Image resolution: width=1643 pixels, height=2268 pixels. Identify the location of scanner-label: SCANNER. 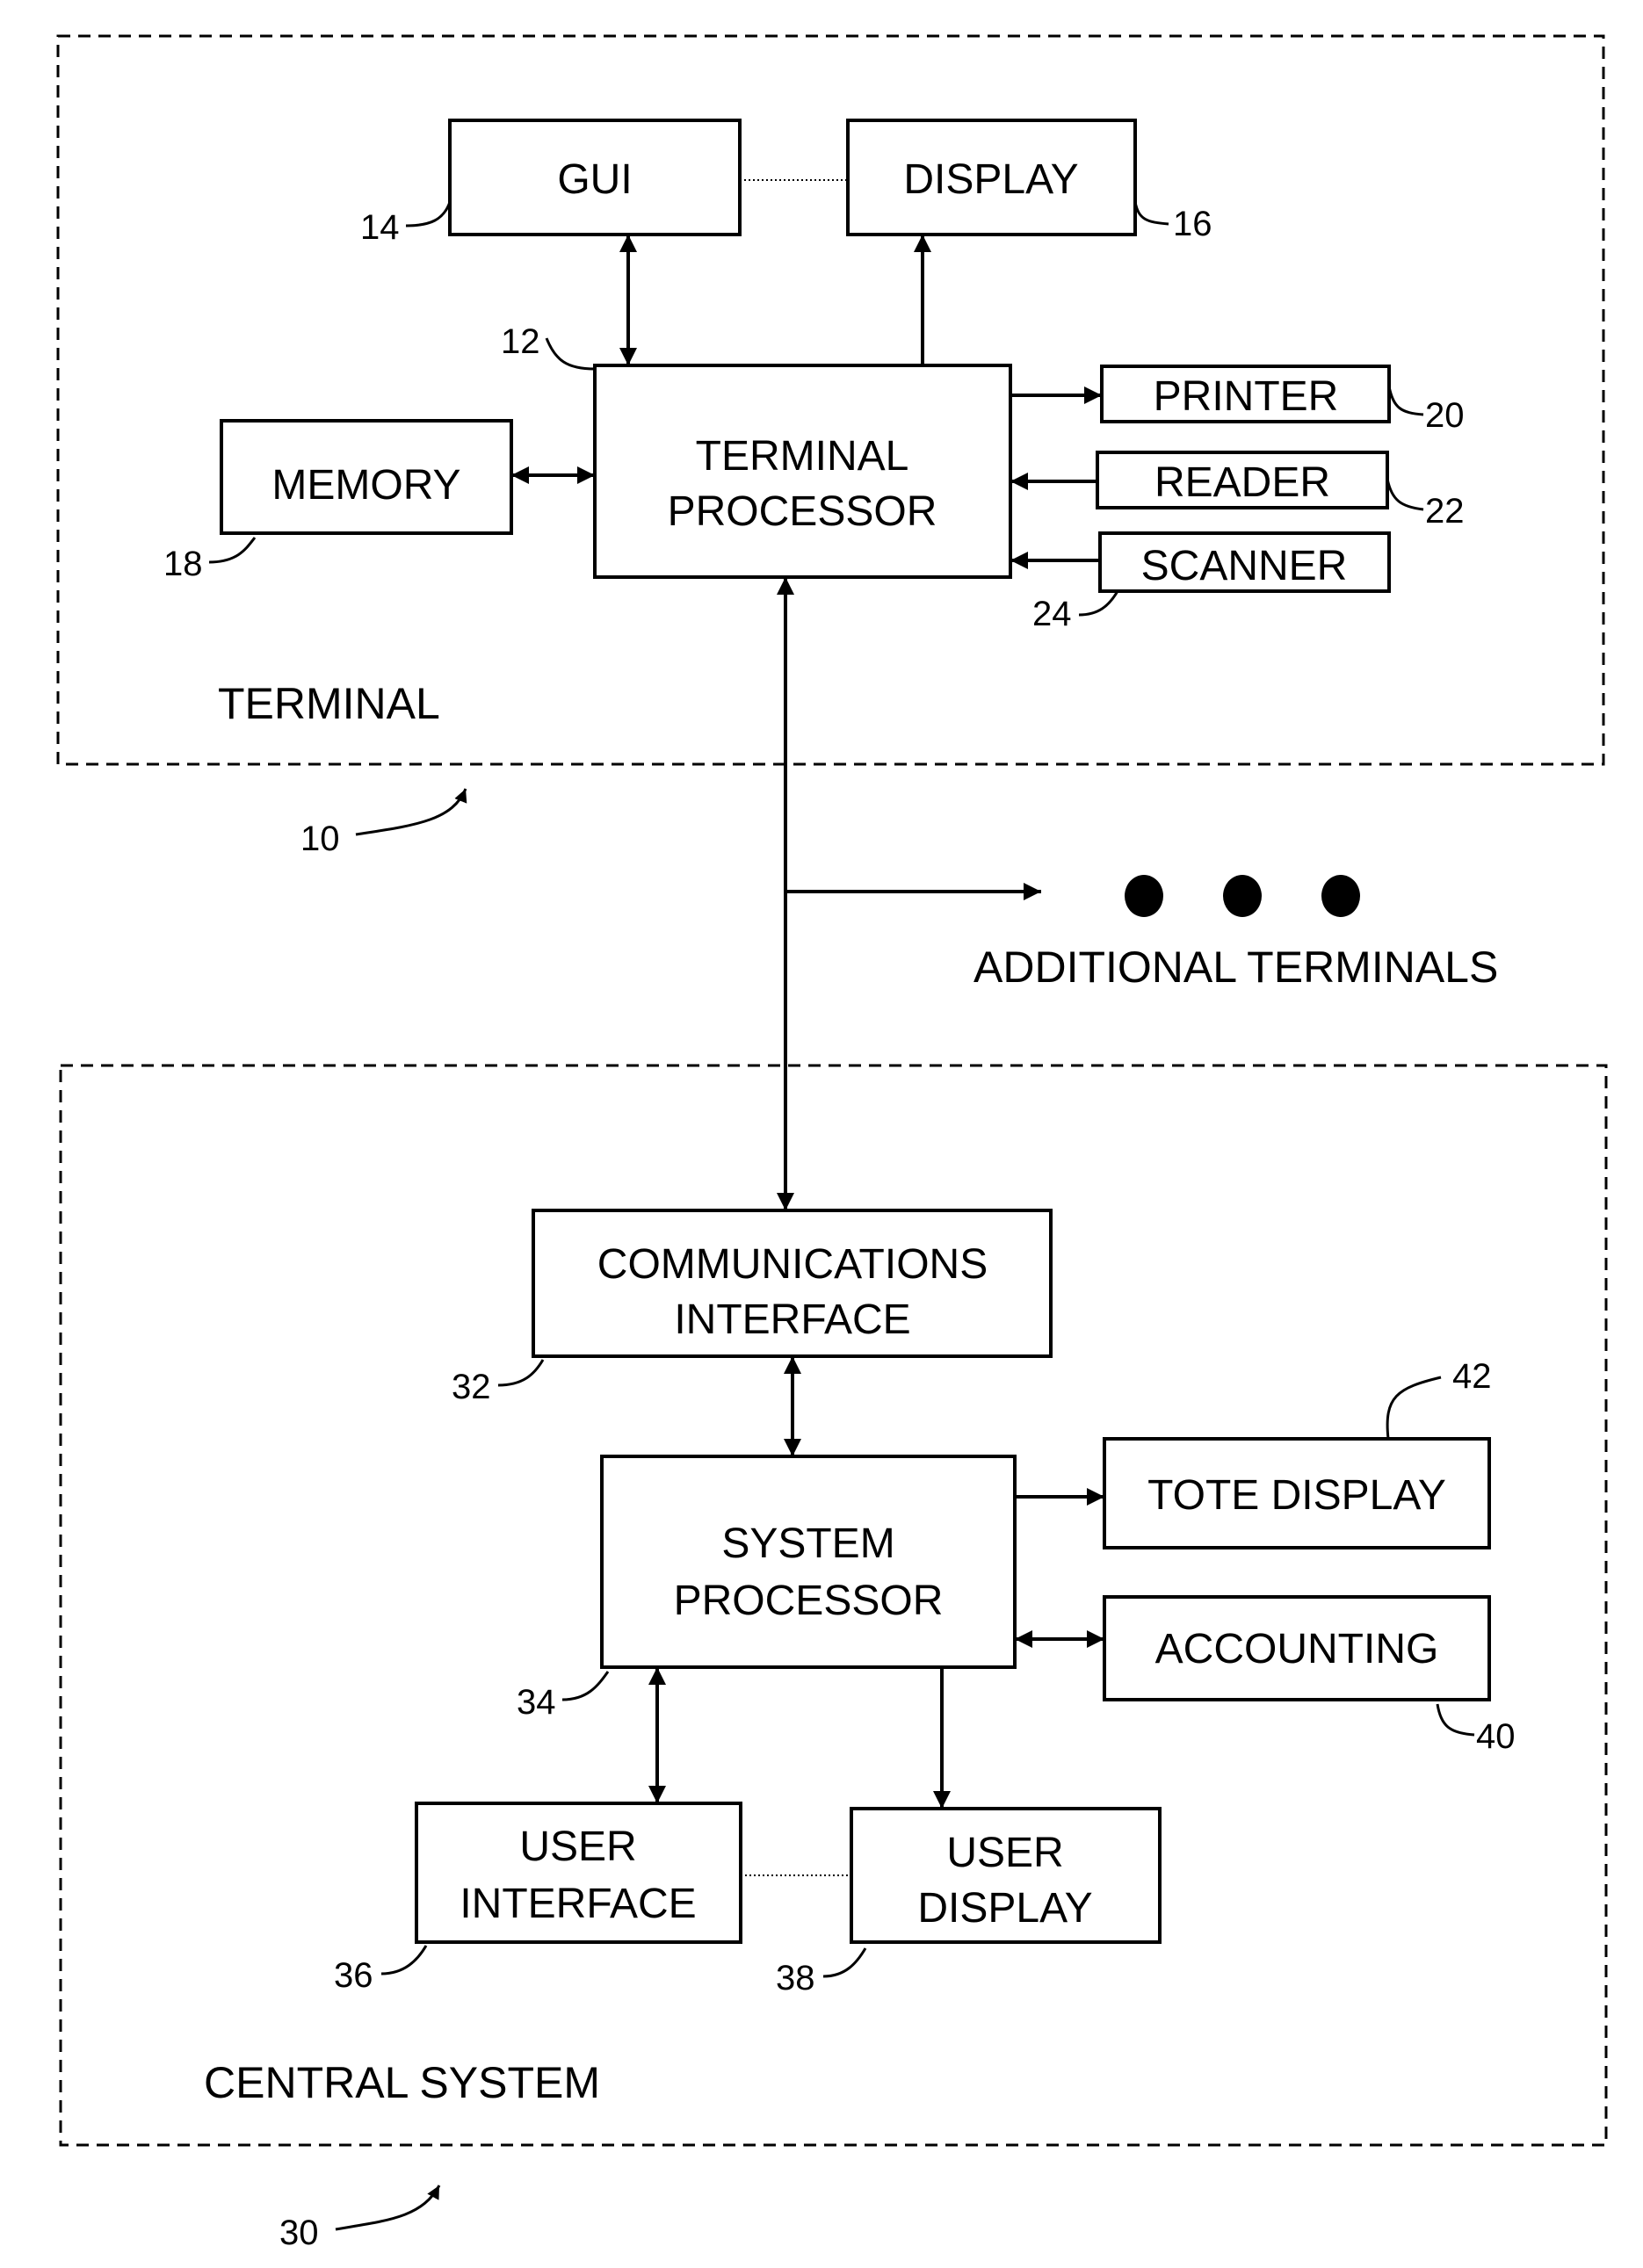
(1244, 566).